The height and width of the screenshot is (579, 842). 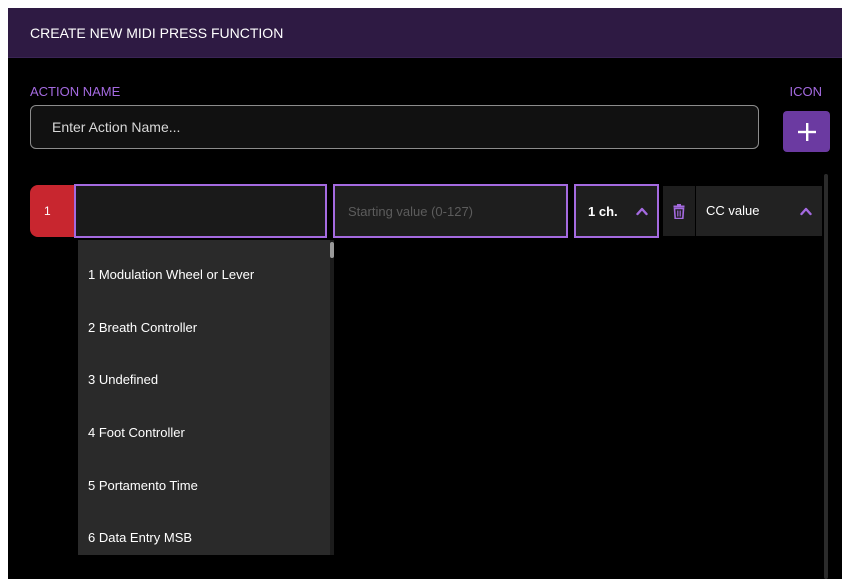 What do you see at coordinates (603, 211) in the screenshot?
I see `channel-label: 1 ch.` at bounding box center [603, 211].